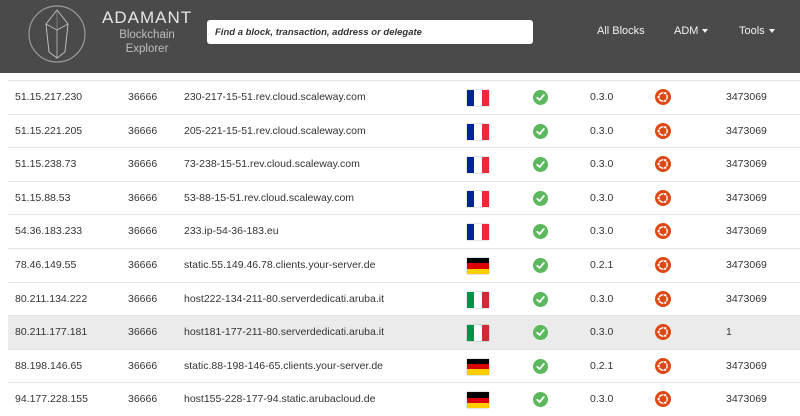 This screenshot has height=416, width=800. I want to click on search-input, so click(370, 32).